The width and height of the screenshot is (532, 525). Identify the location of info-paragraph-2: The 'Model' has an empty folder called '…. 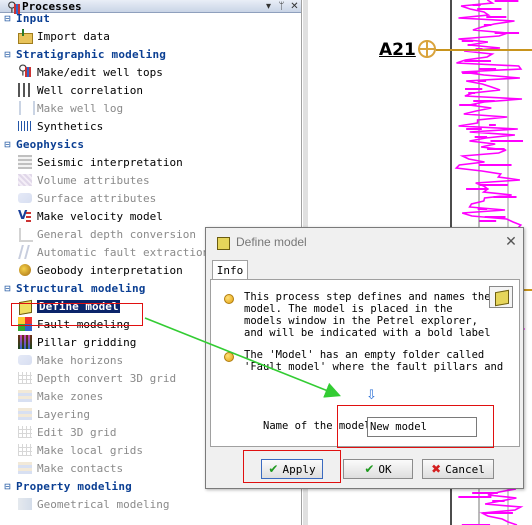
(374, 361).